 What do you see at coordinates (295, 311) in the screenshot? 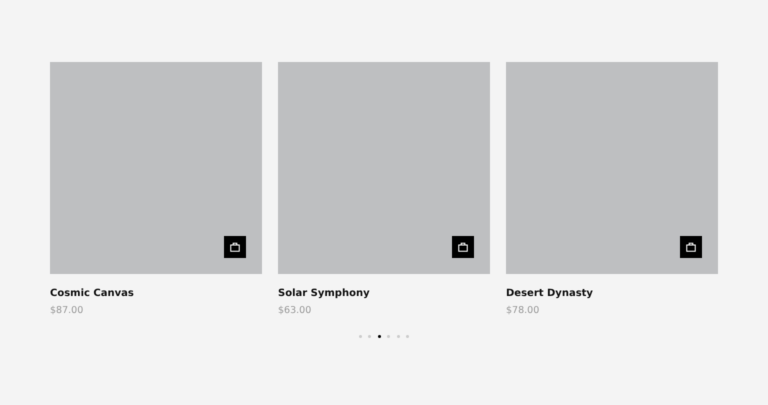
I see `product-price: $63.00` at bounding box center [295, 311].